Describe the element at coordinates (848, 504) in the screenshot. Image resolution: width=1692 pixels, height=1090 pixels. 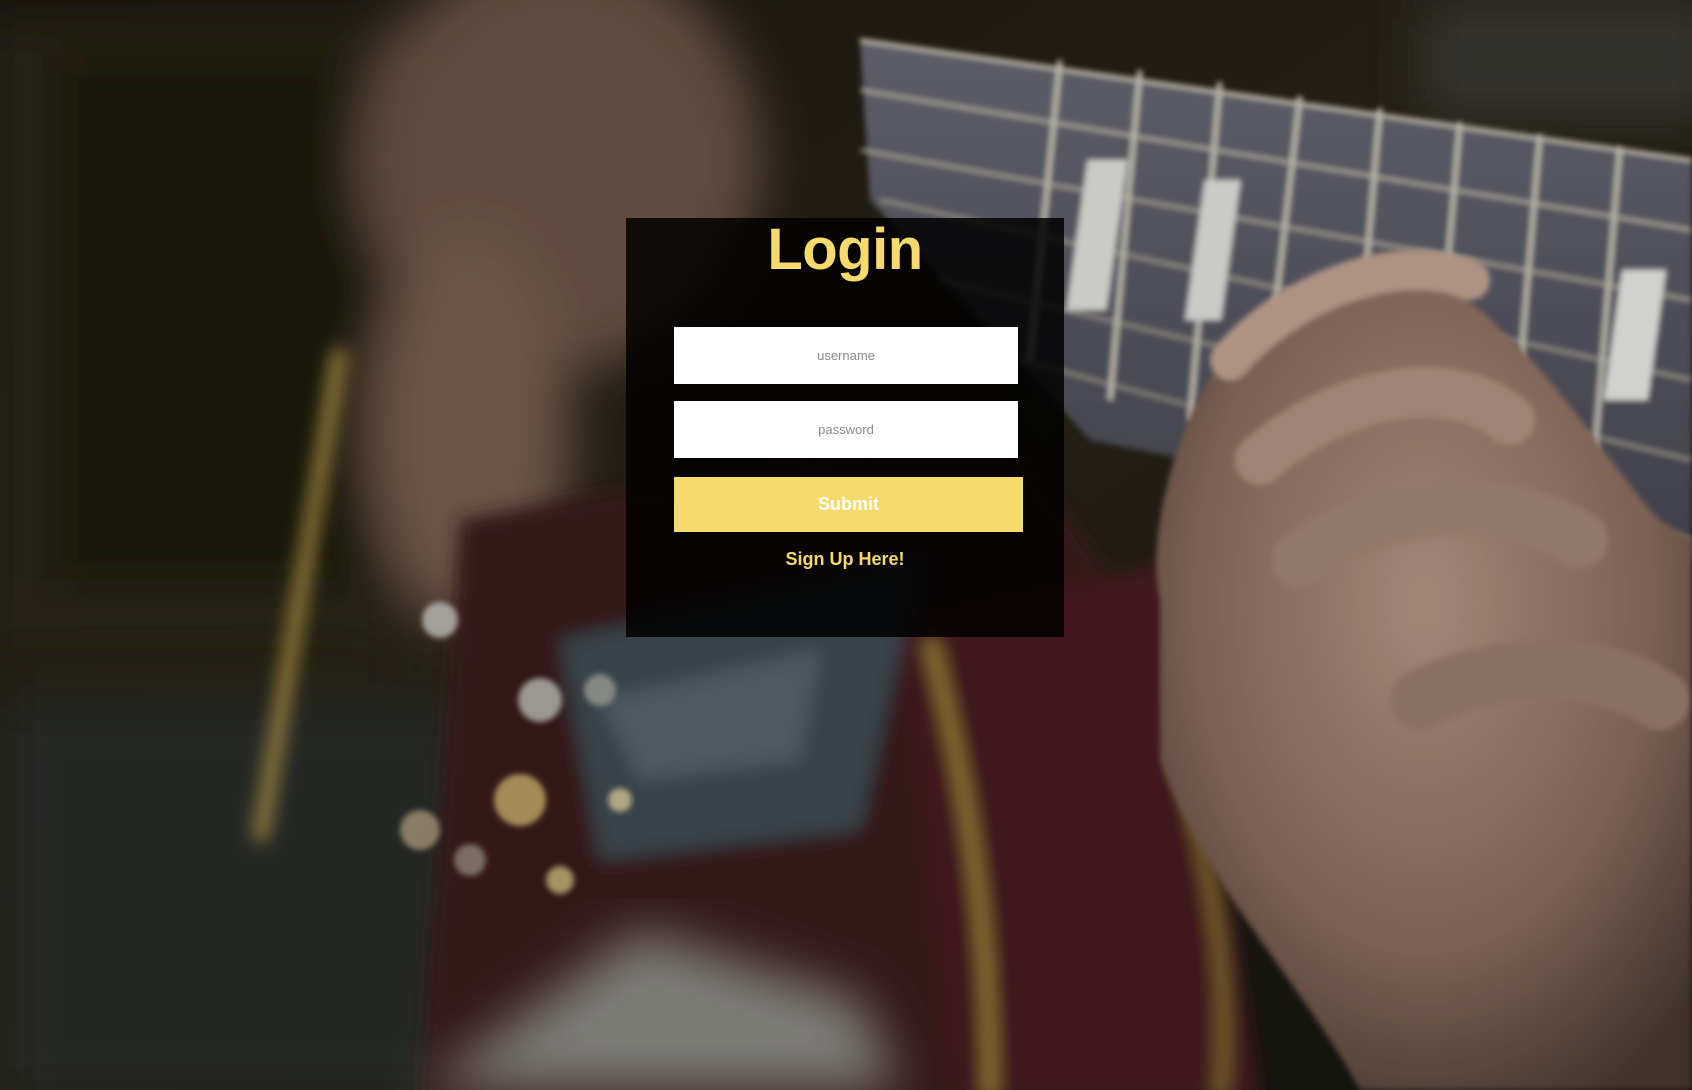
I see `submit-button: Submit` at that location.